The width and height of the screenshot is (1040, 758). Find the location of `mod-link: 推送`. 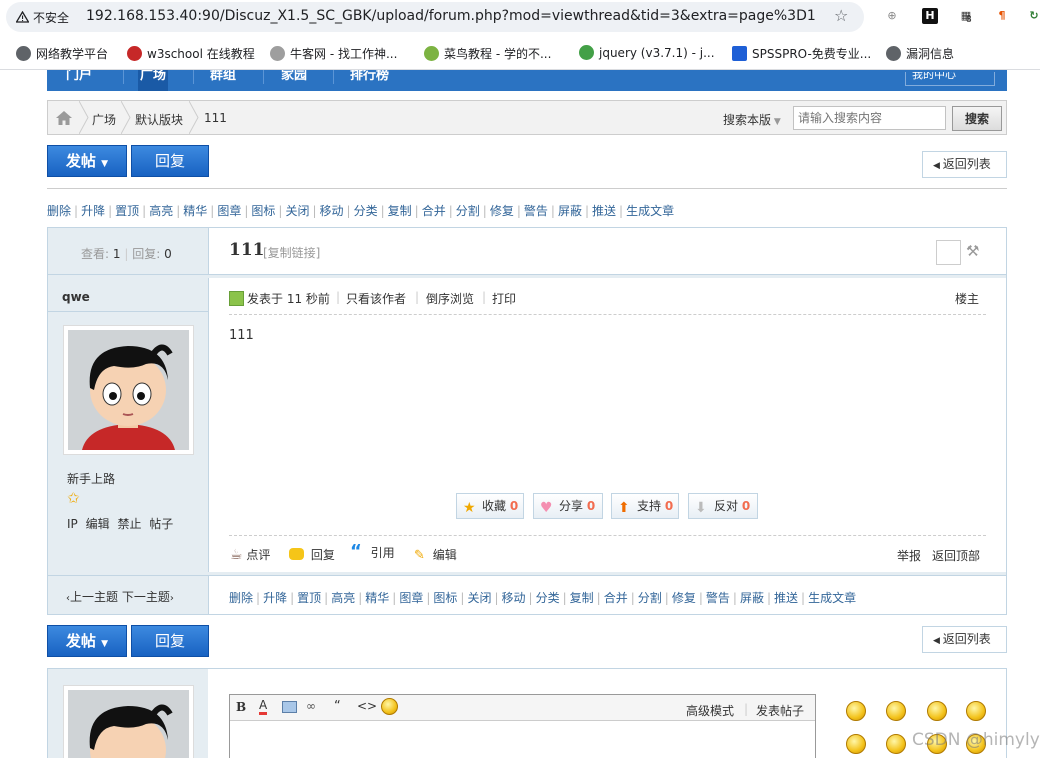

mod-link: 推送 is located at coordinates (786, 598).